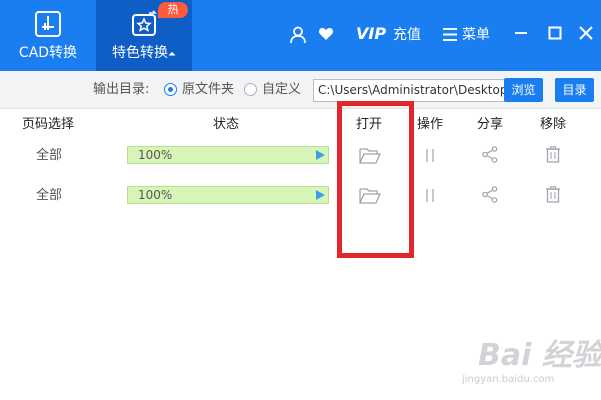  What do you see at coordinates (375, 179) in the screenshot?
I see `highlight-box` at bounding box center [375, 179].